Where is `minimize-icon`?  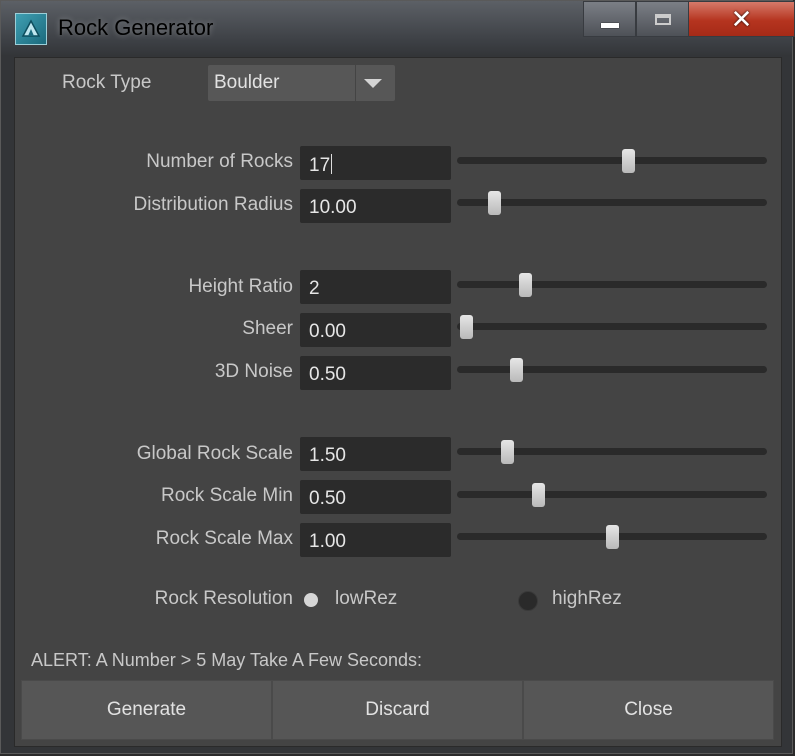
minimize-icon is located at coordinates (609, 25).